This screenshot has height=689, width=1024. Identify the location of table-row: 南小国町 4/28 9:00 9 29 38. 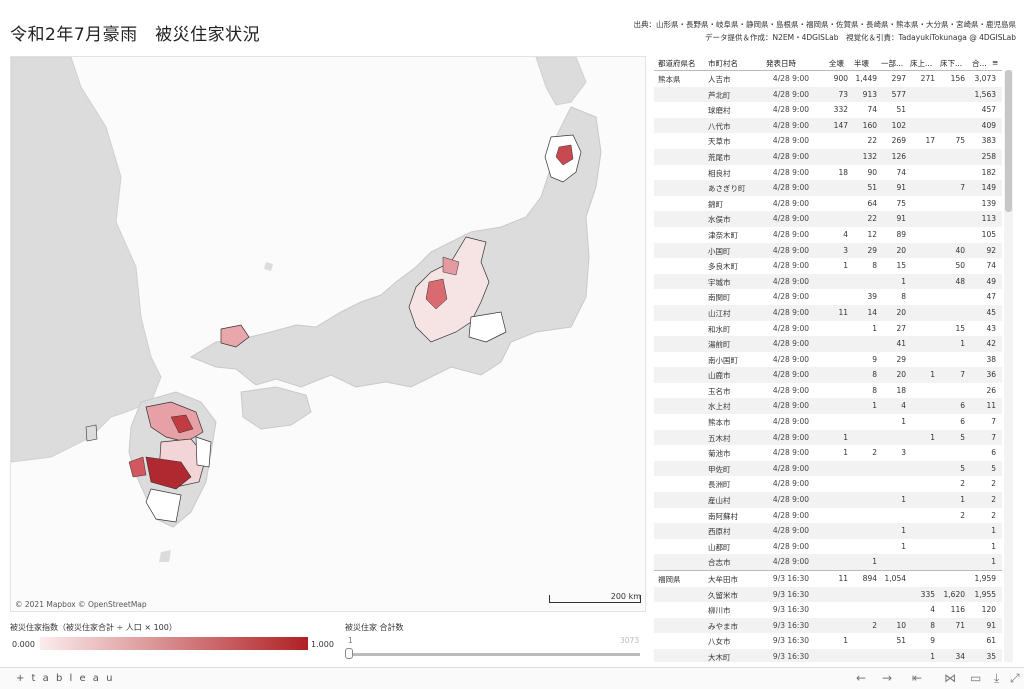
(828, 360).